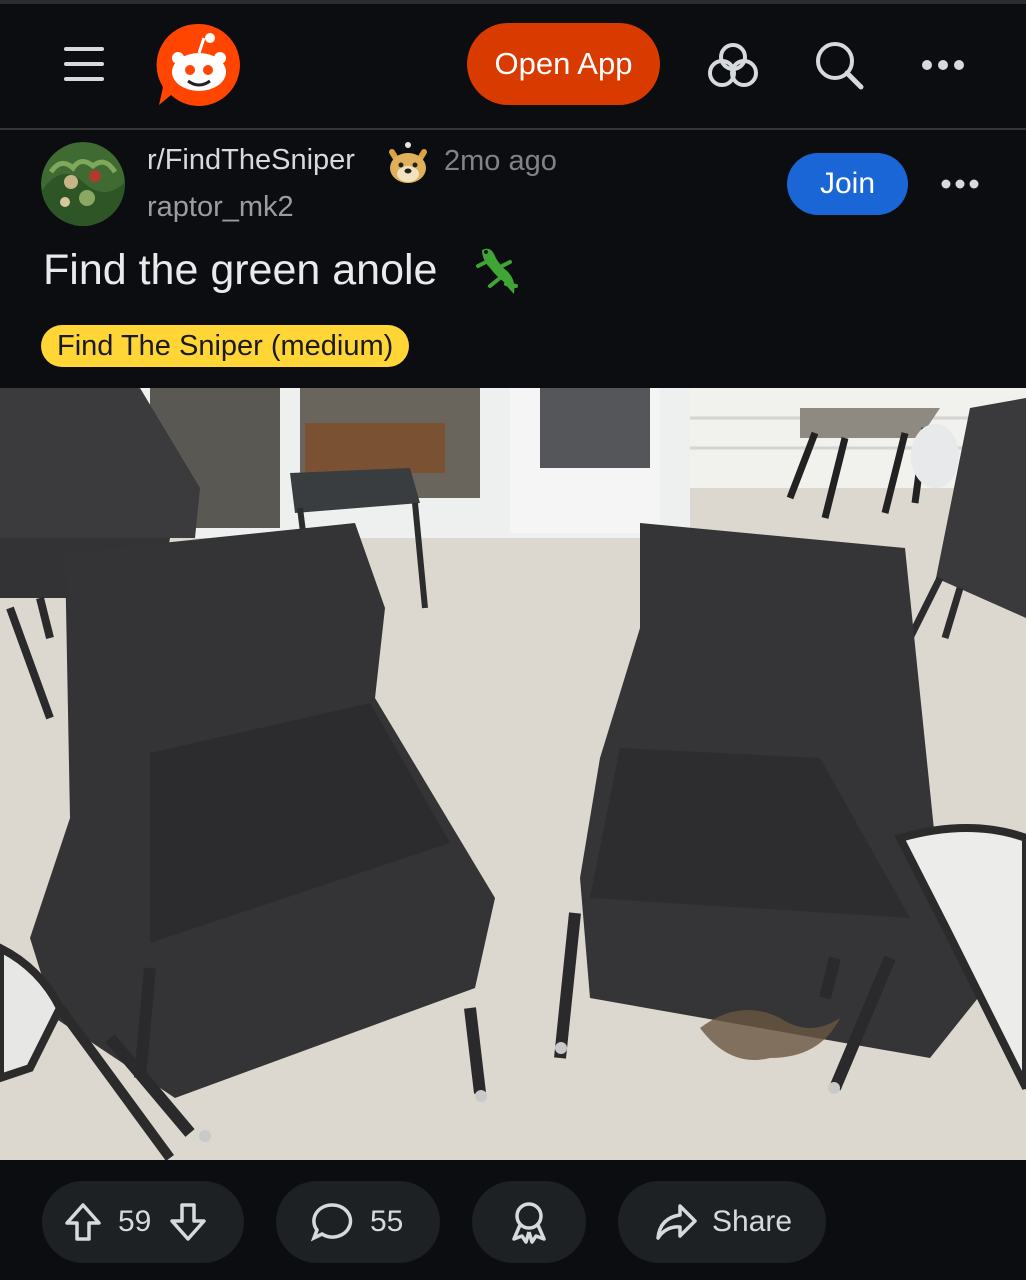  I want to click on post-author: raptor_mk2, so click(220, 207).